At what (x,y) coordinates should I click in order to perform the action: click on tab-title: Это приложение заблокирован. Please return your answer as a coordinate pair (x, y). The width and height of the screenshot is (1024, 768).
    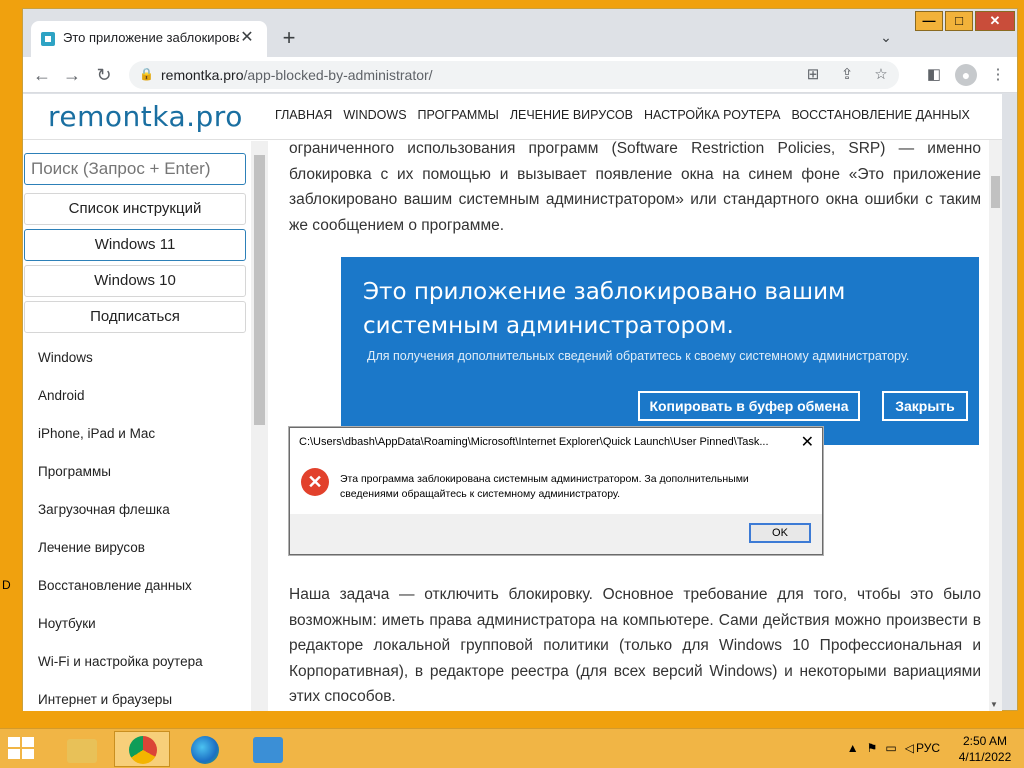
    Looking at the image, I should click on (151, 37).